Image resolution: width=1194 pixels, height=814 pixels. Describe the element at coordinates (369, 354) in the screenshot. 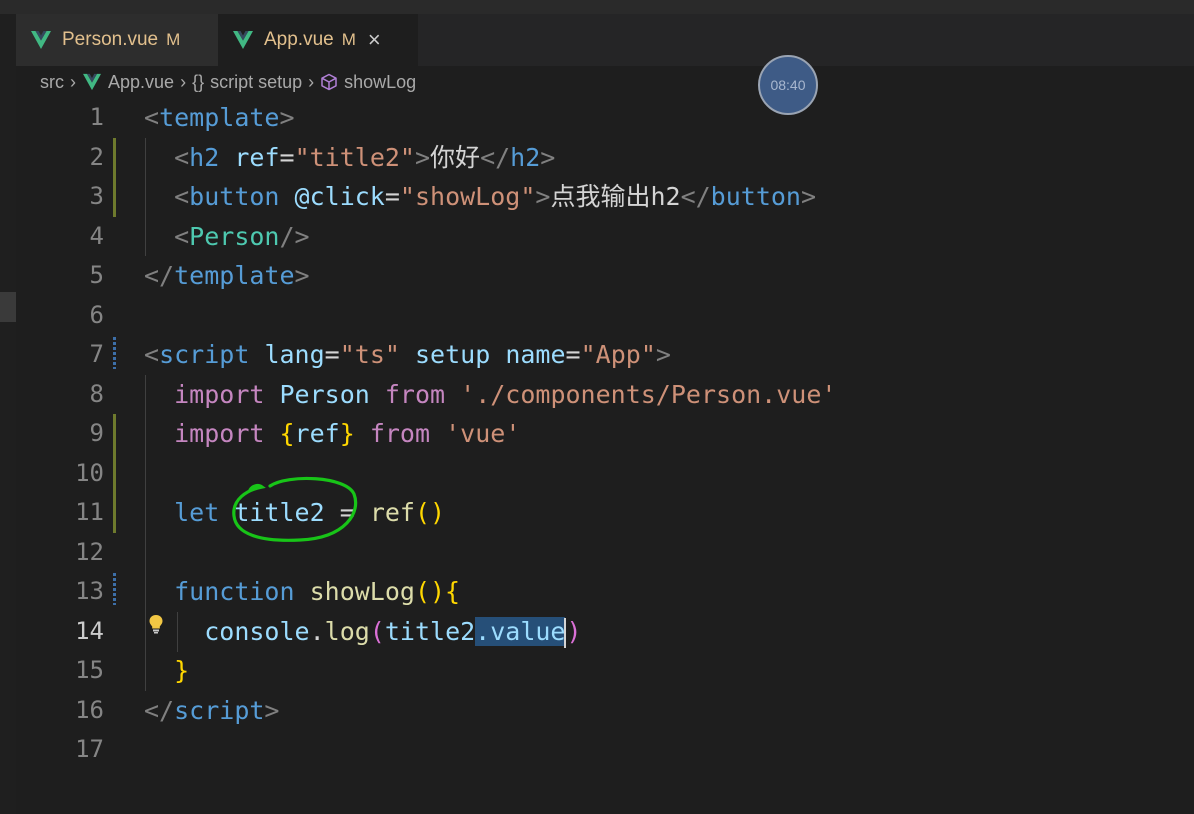

I see `code-token: "ts"` at that location.